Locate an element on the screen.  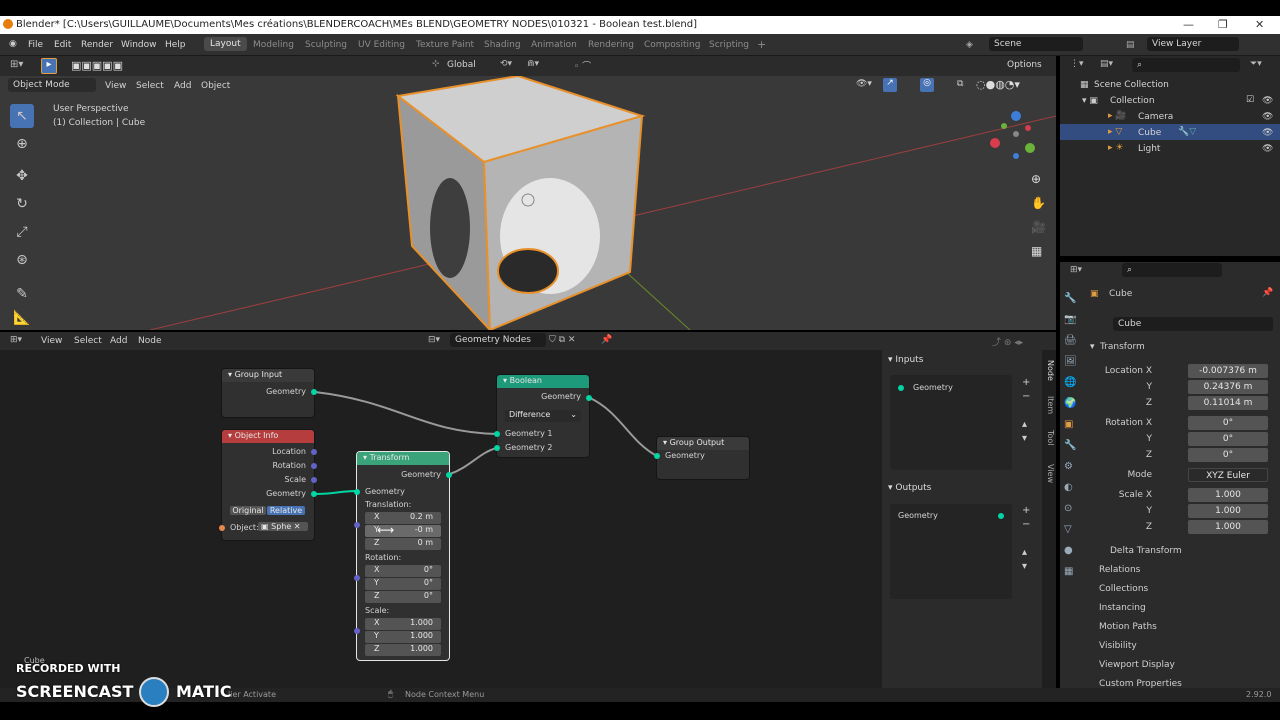
properties-editor-icon: ⊞▾ is located at coordinates (1076, 270).